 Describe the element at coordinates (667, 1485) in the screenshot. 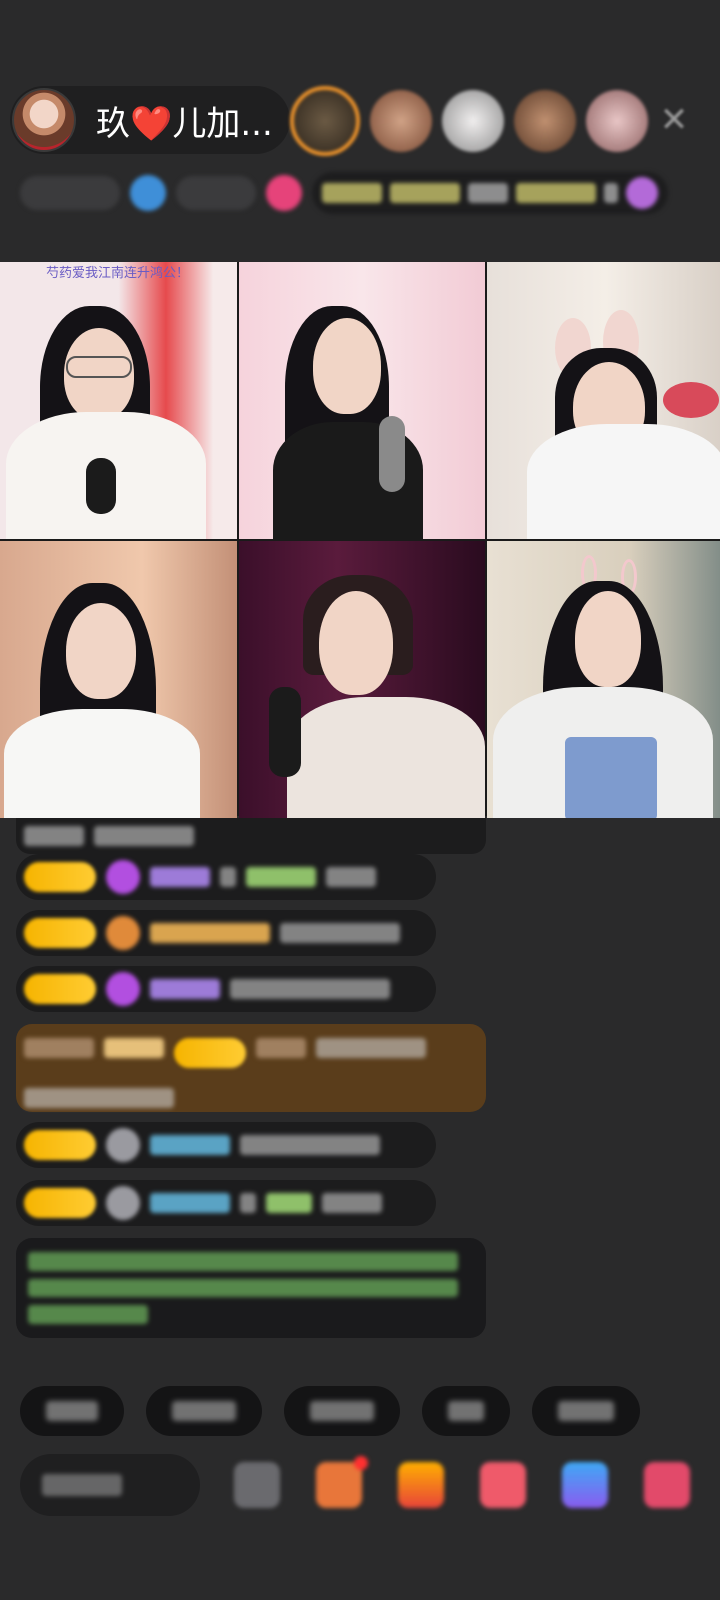

I see `more-menu-icon` at that location.